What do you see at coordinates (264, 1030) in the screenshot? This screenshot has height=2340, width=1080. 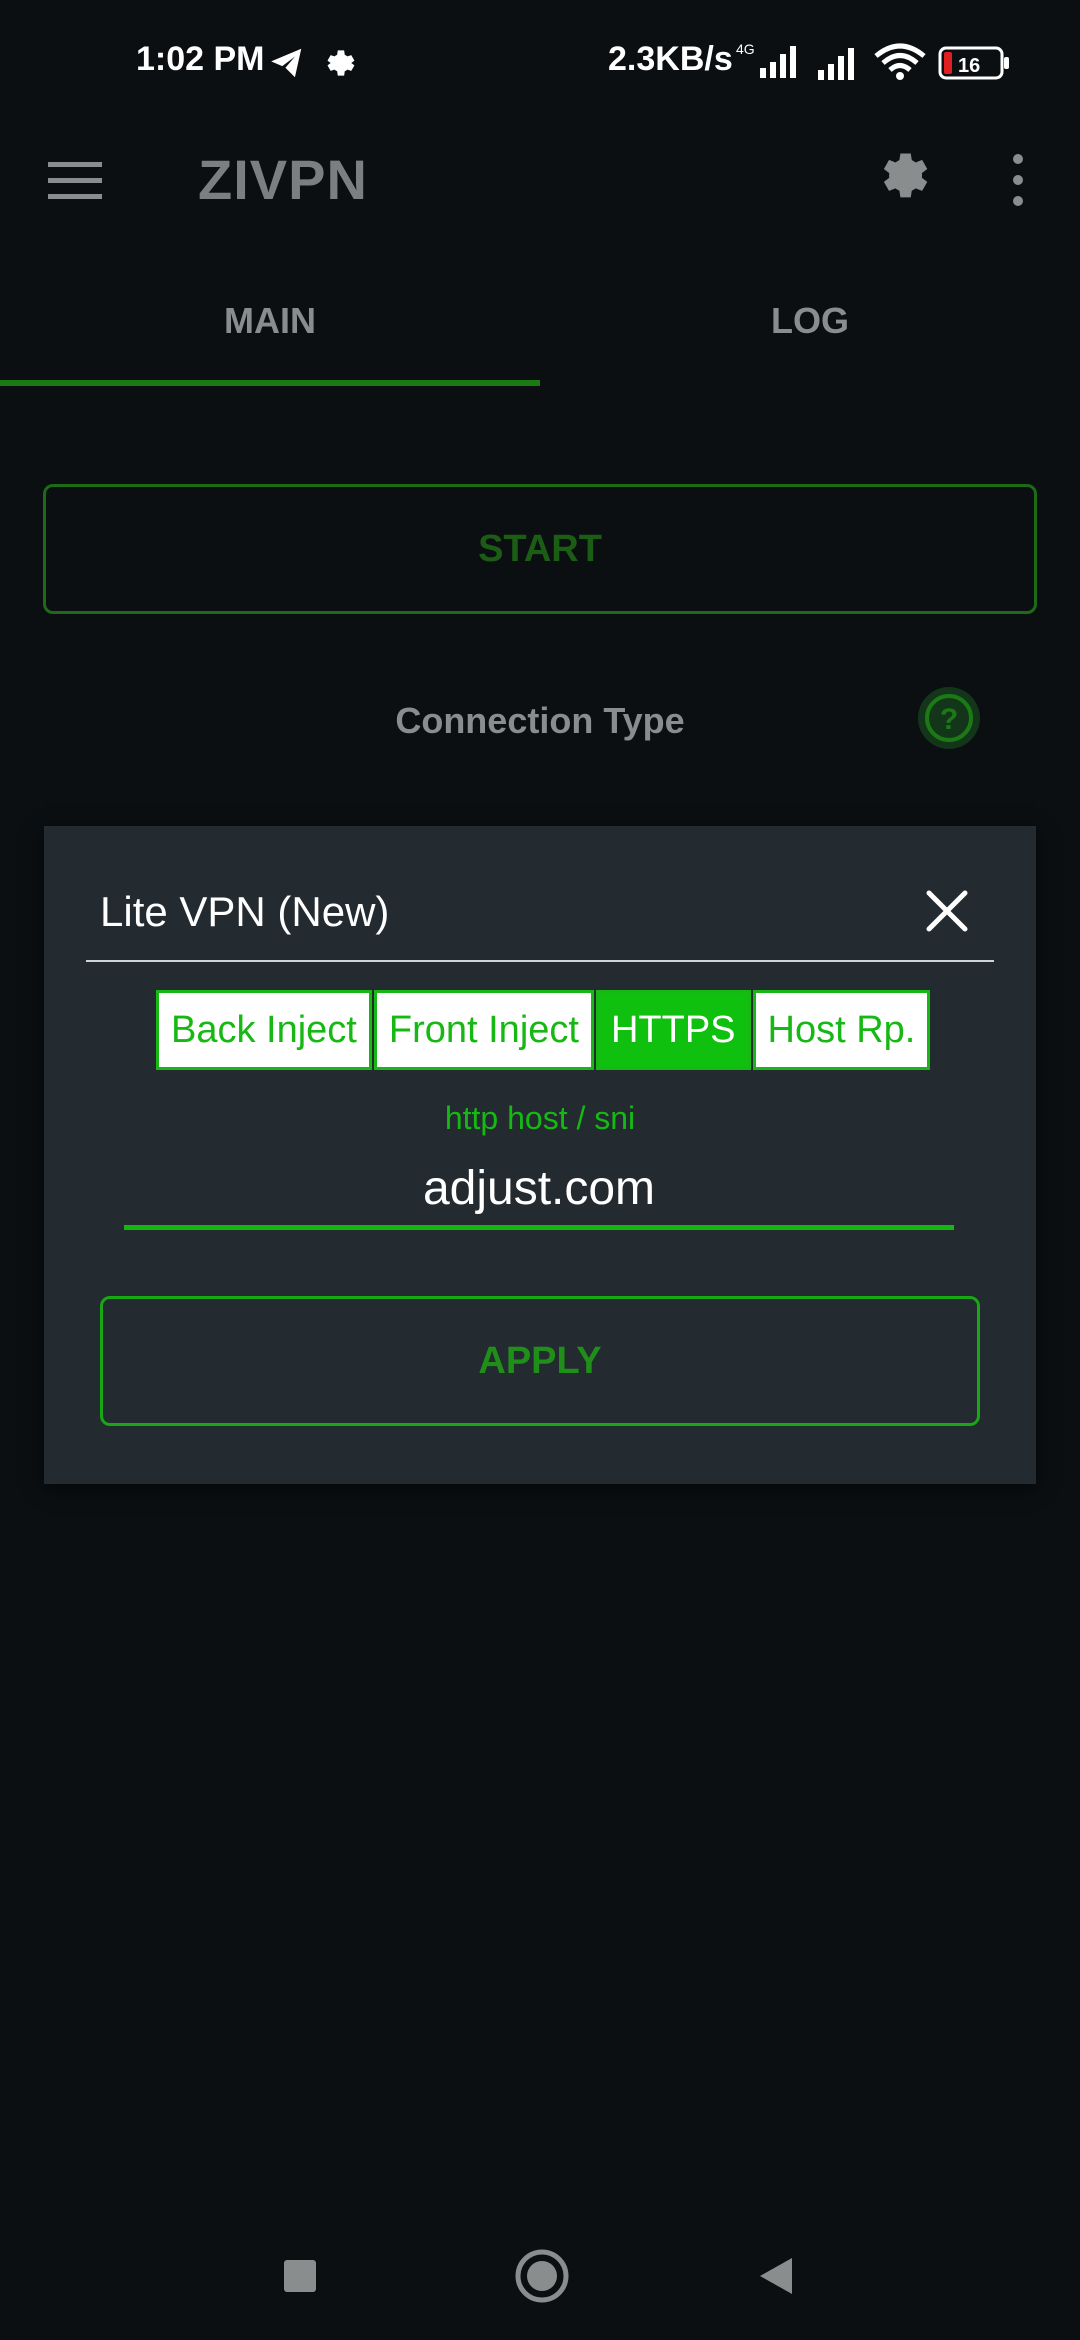 I see `segment-back-inject: Back Inject` at bounding box center [264, 1030].